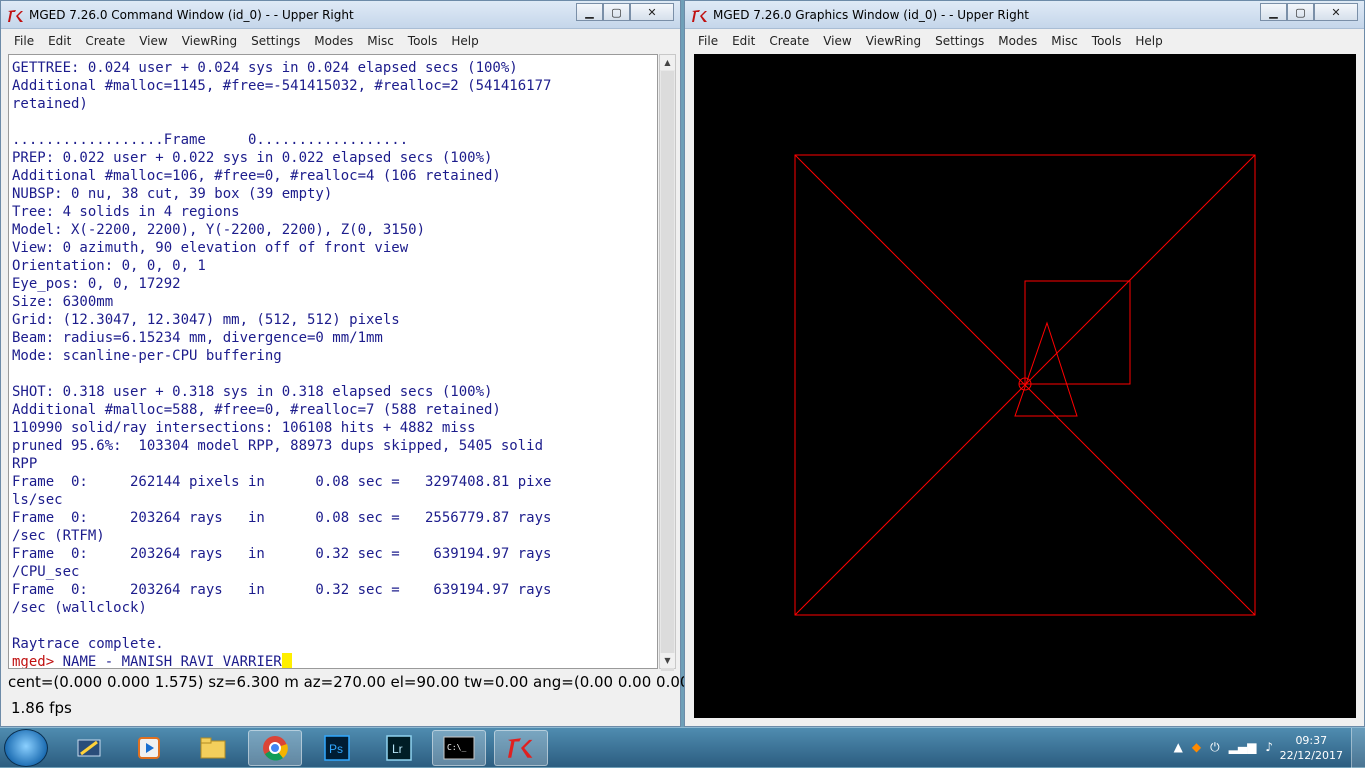 This screenshot has height=768, width=1365. I want to click on console-line: Orientation: 0, 0, 0, 1, so click(109, 266).